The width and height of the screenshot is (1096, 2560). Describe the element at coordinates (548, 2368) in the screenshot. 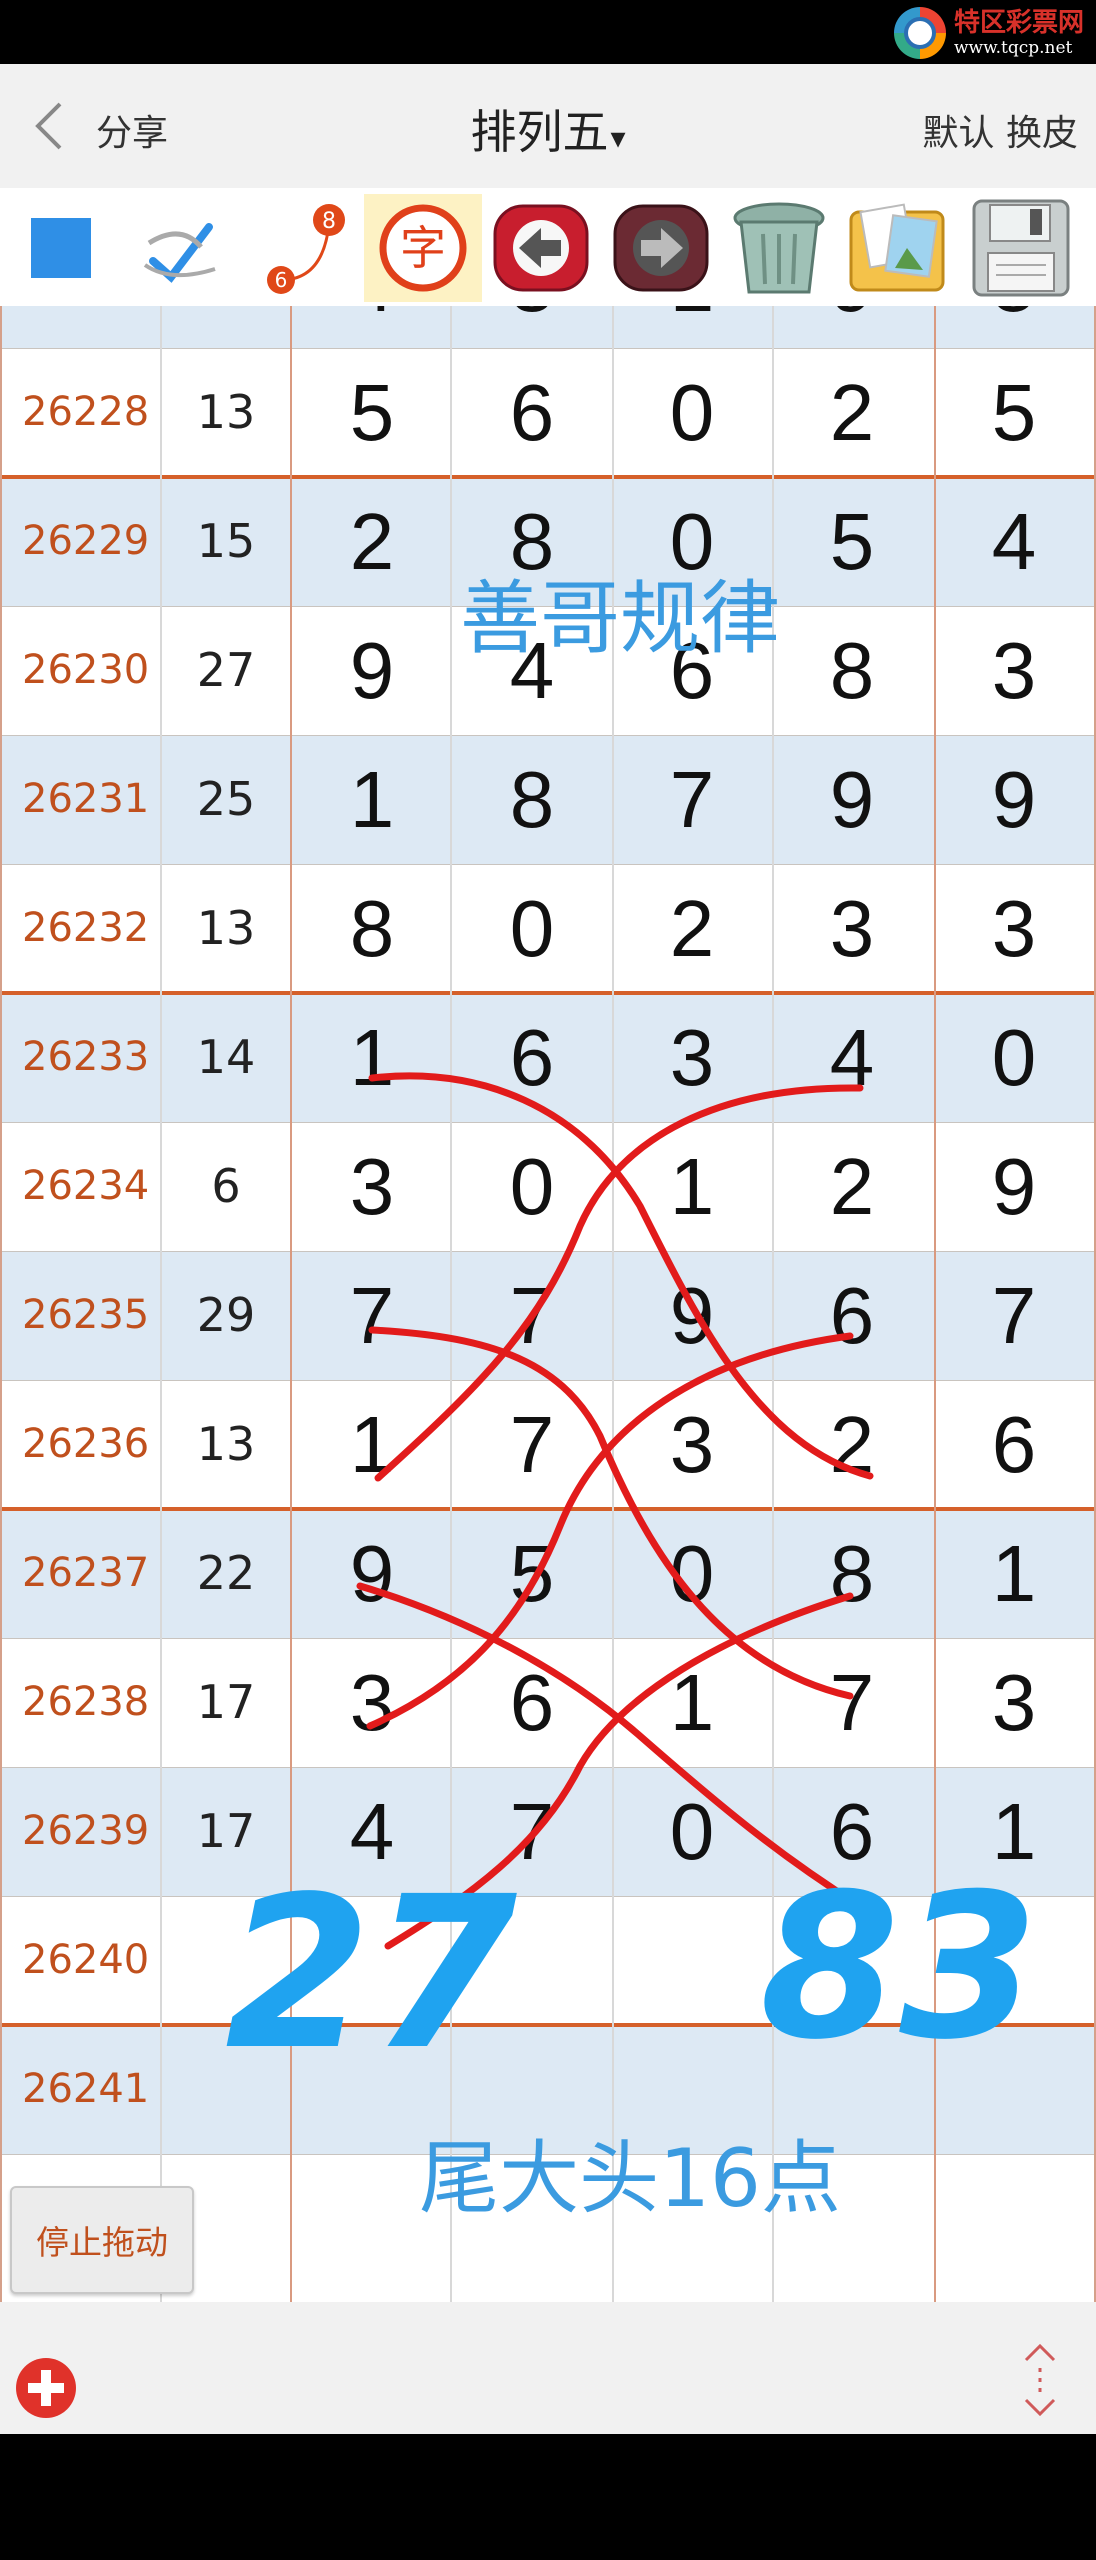

I see `bottom-bar` at that location.